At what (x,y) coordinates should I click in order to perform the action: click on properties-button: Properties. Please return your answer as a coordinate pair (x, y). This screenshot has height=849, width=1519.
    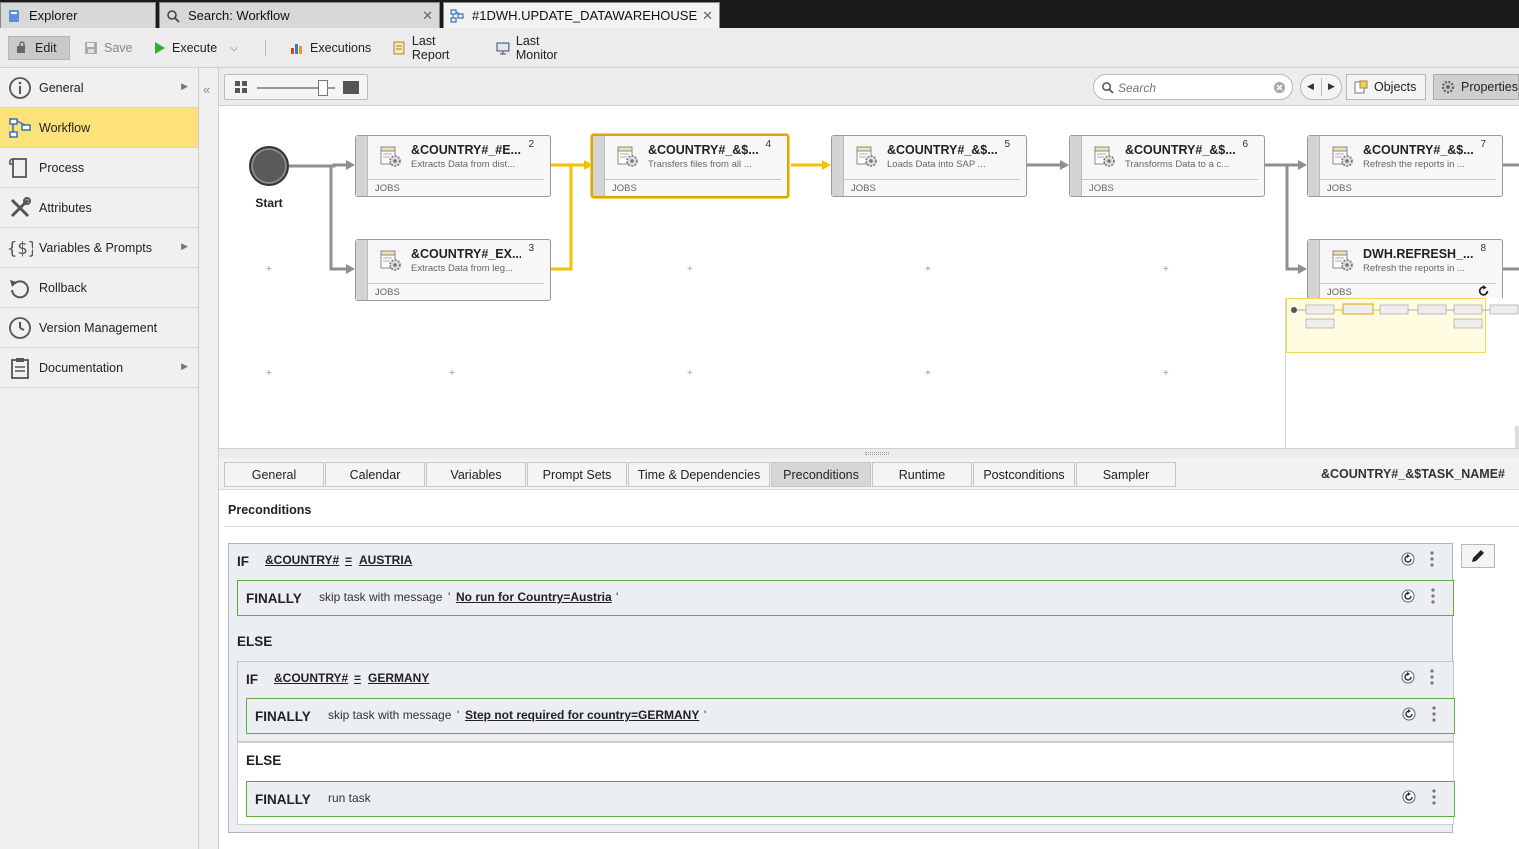
    Looking at the image, I should click on (1476, 87).